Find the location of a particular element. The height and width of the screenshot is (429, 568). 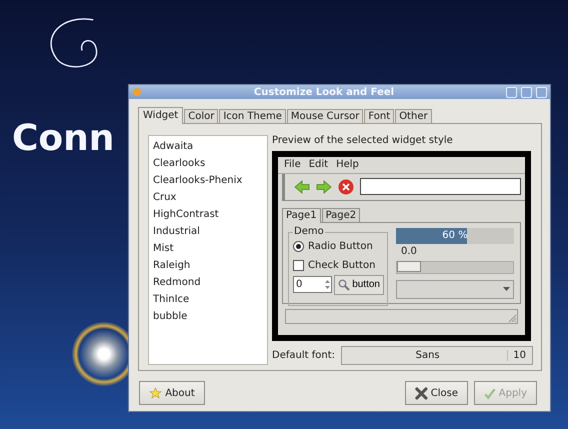

theme-list-item: ThinIce is located at coordinates (208, 299).